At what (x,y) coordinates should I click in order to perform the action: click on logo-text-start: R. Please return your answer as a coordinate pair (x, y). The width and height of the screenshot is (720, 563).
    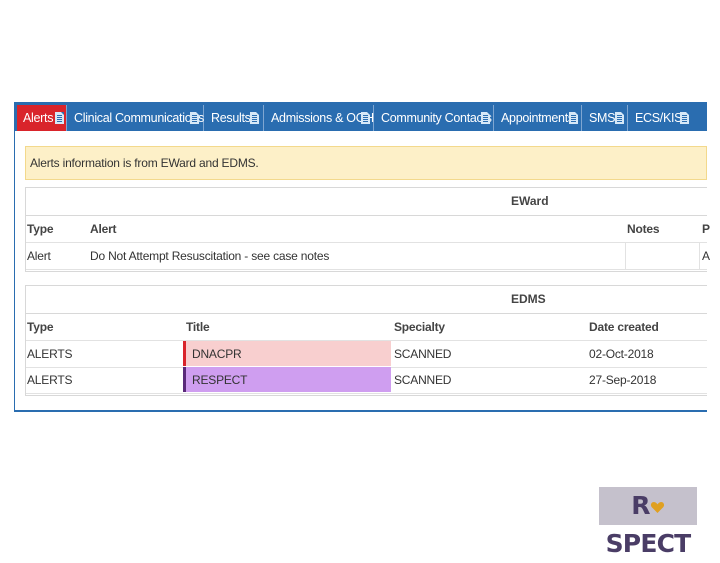
    Looking at the image, I should click on (640, 505).